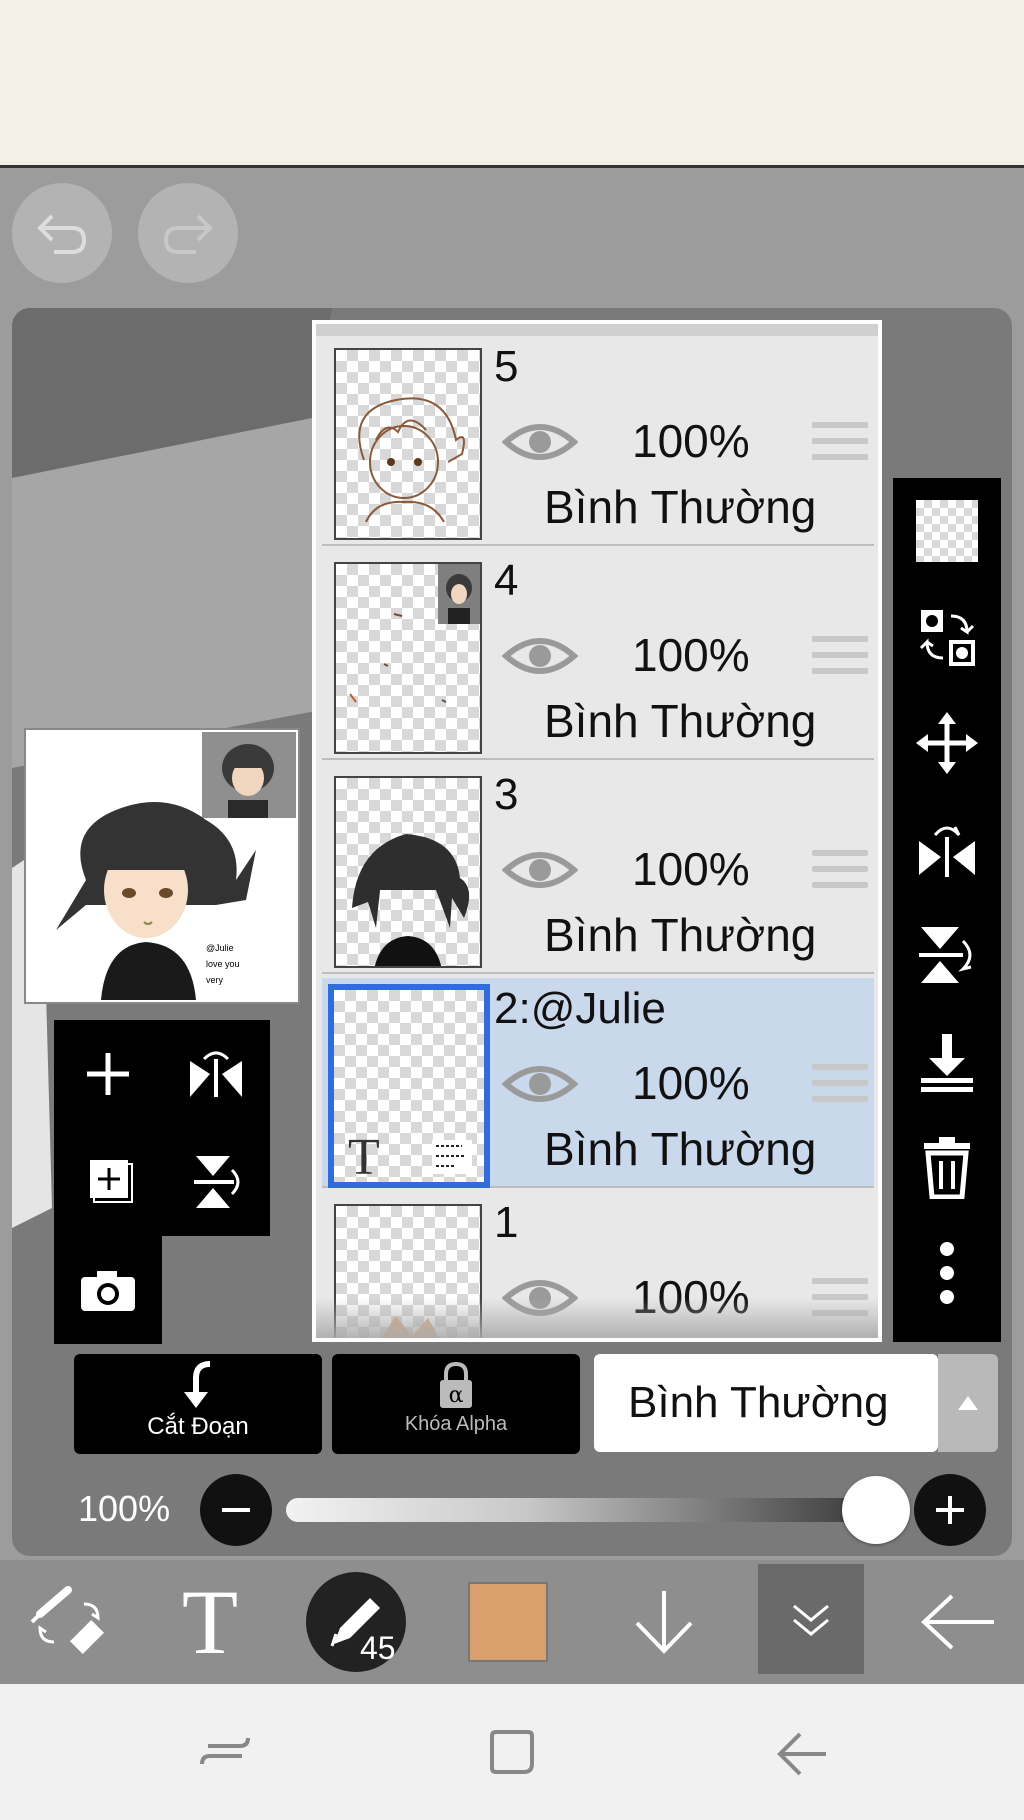 Image resolution: width=1024 pixels, height=1820 pixels. Describe the element at coordinates (811, 1619) in the screenshot. I see `layer-panel-toggle-button` at that location.